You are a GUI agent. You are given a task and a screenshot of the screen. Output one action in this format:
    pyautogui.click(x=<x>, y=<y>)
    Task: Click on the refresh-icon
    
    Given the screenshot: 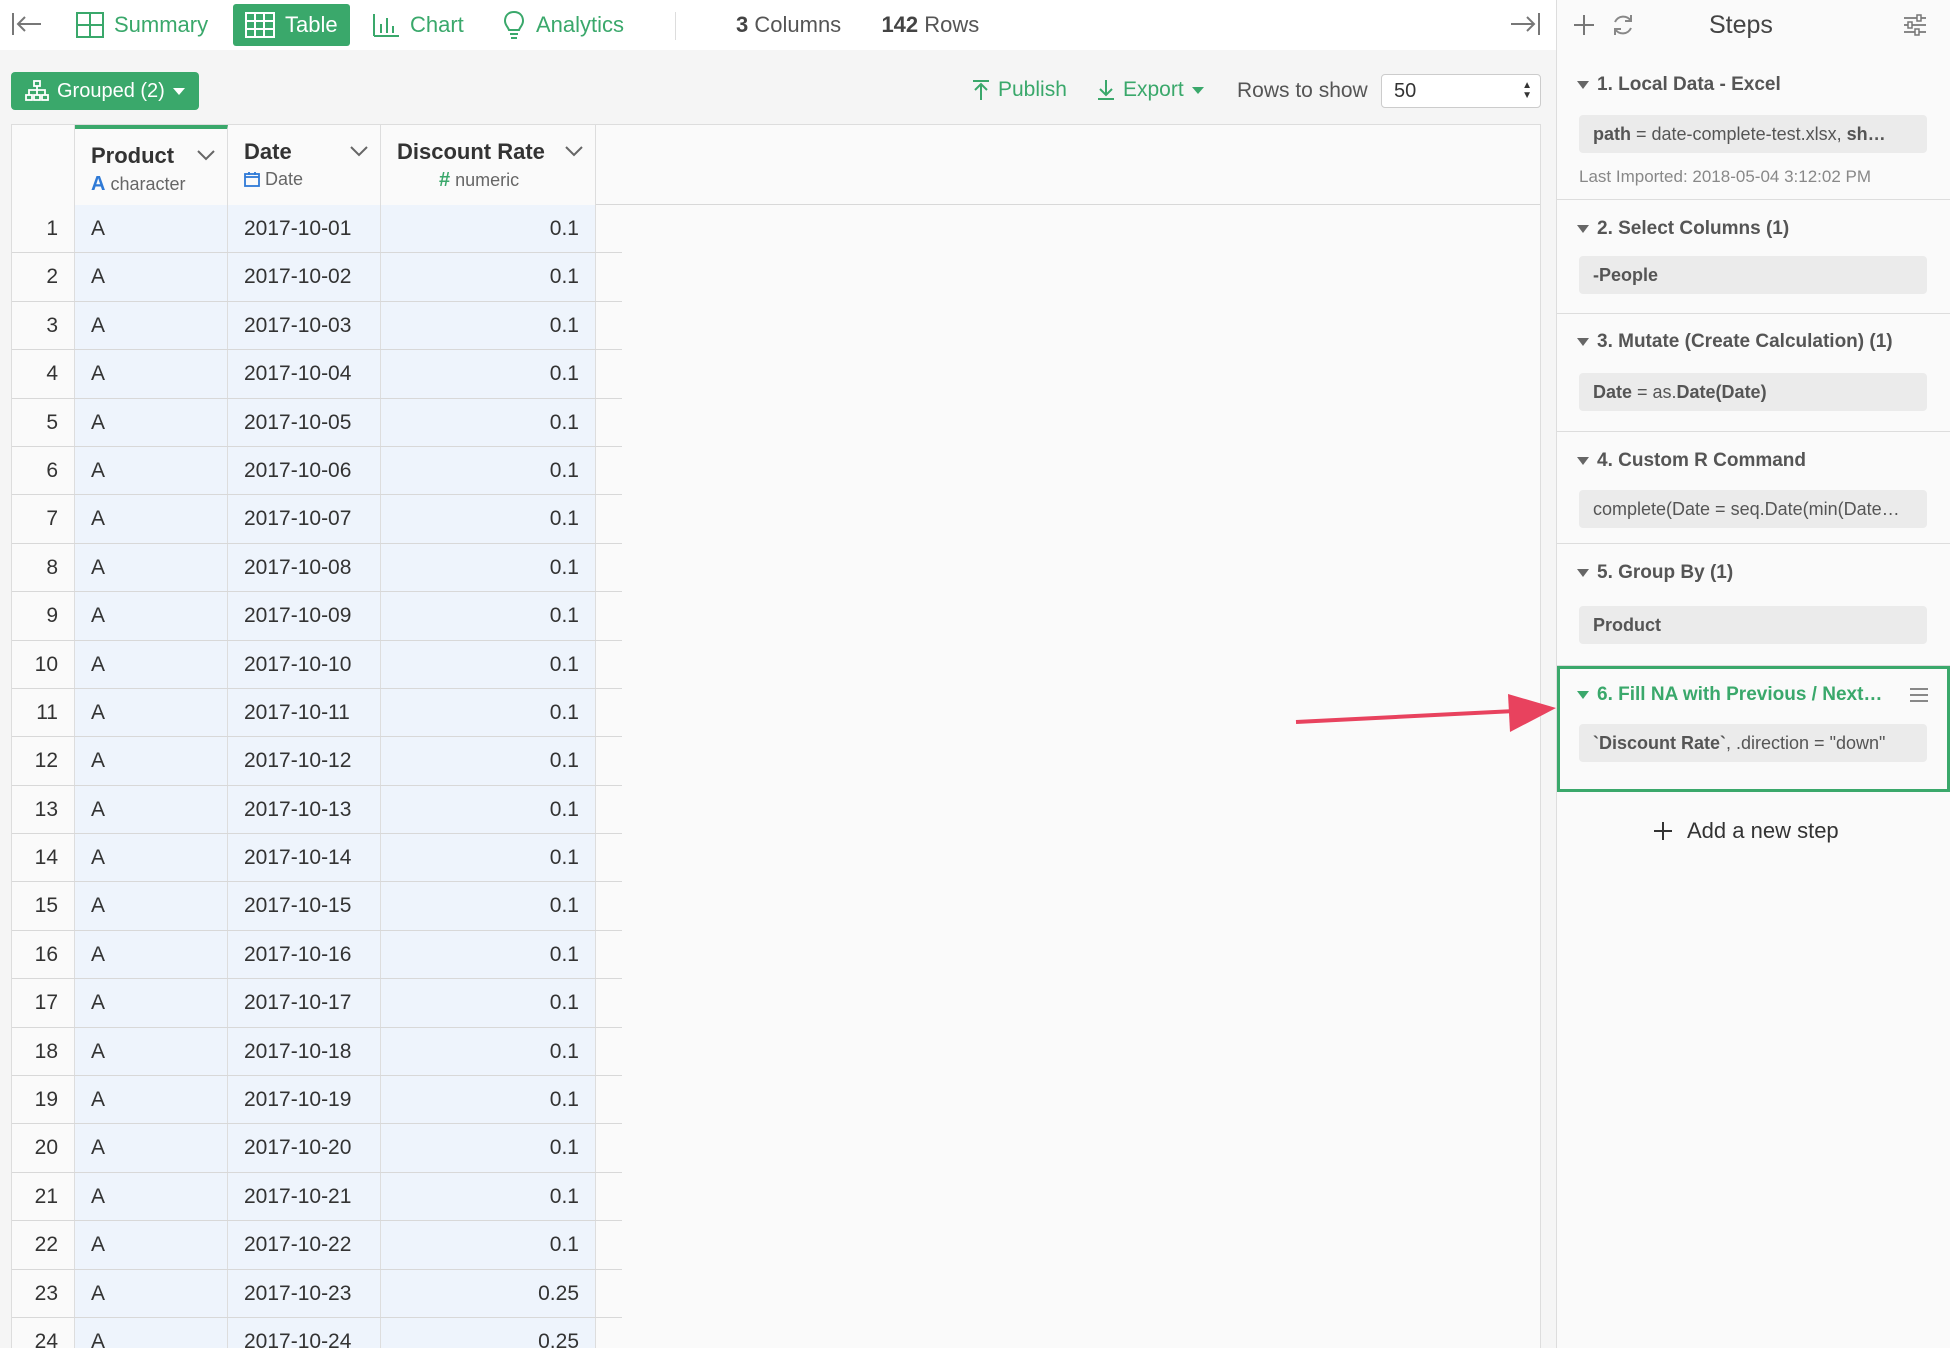 What is the action you would take?
    pyautogui.click(x=1623, y=25)
    